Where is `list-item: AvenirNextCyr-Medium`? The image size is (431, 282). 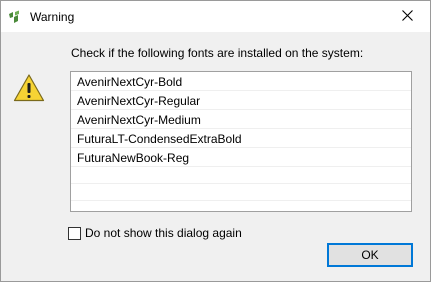
list-item: AvenirNextCyr-Medium is located at coordinates (241, 119).